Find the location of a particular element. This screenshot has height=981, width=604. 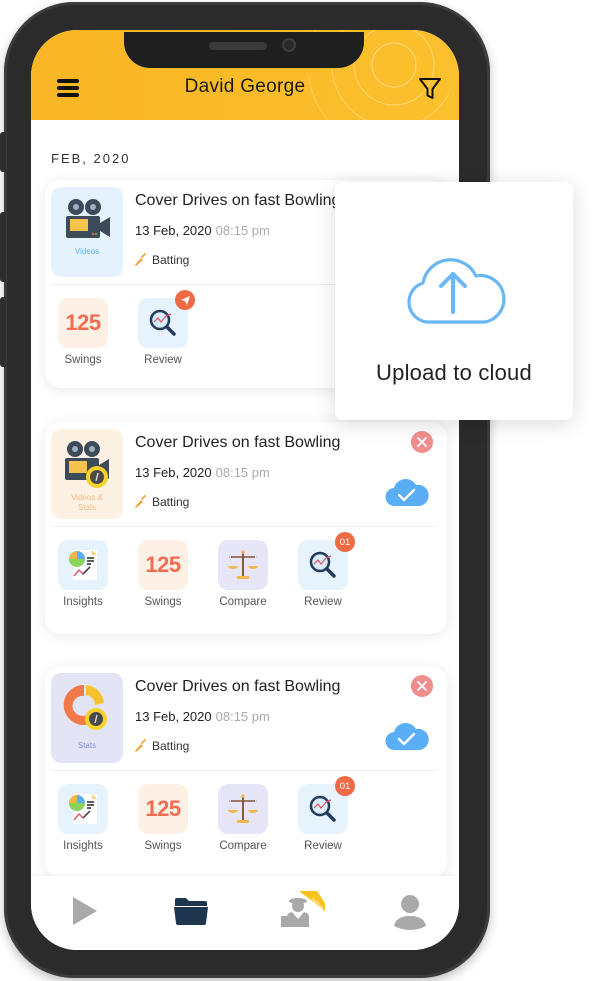

share-badge is located at coordinates (185, 300).